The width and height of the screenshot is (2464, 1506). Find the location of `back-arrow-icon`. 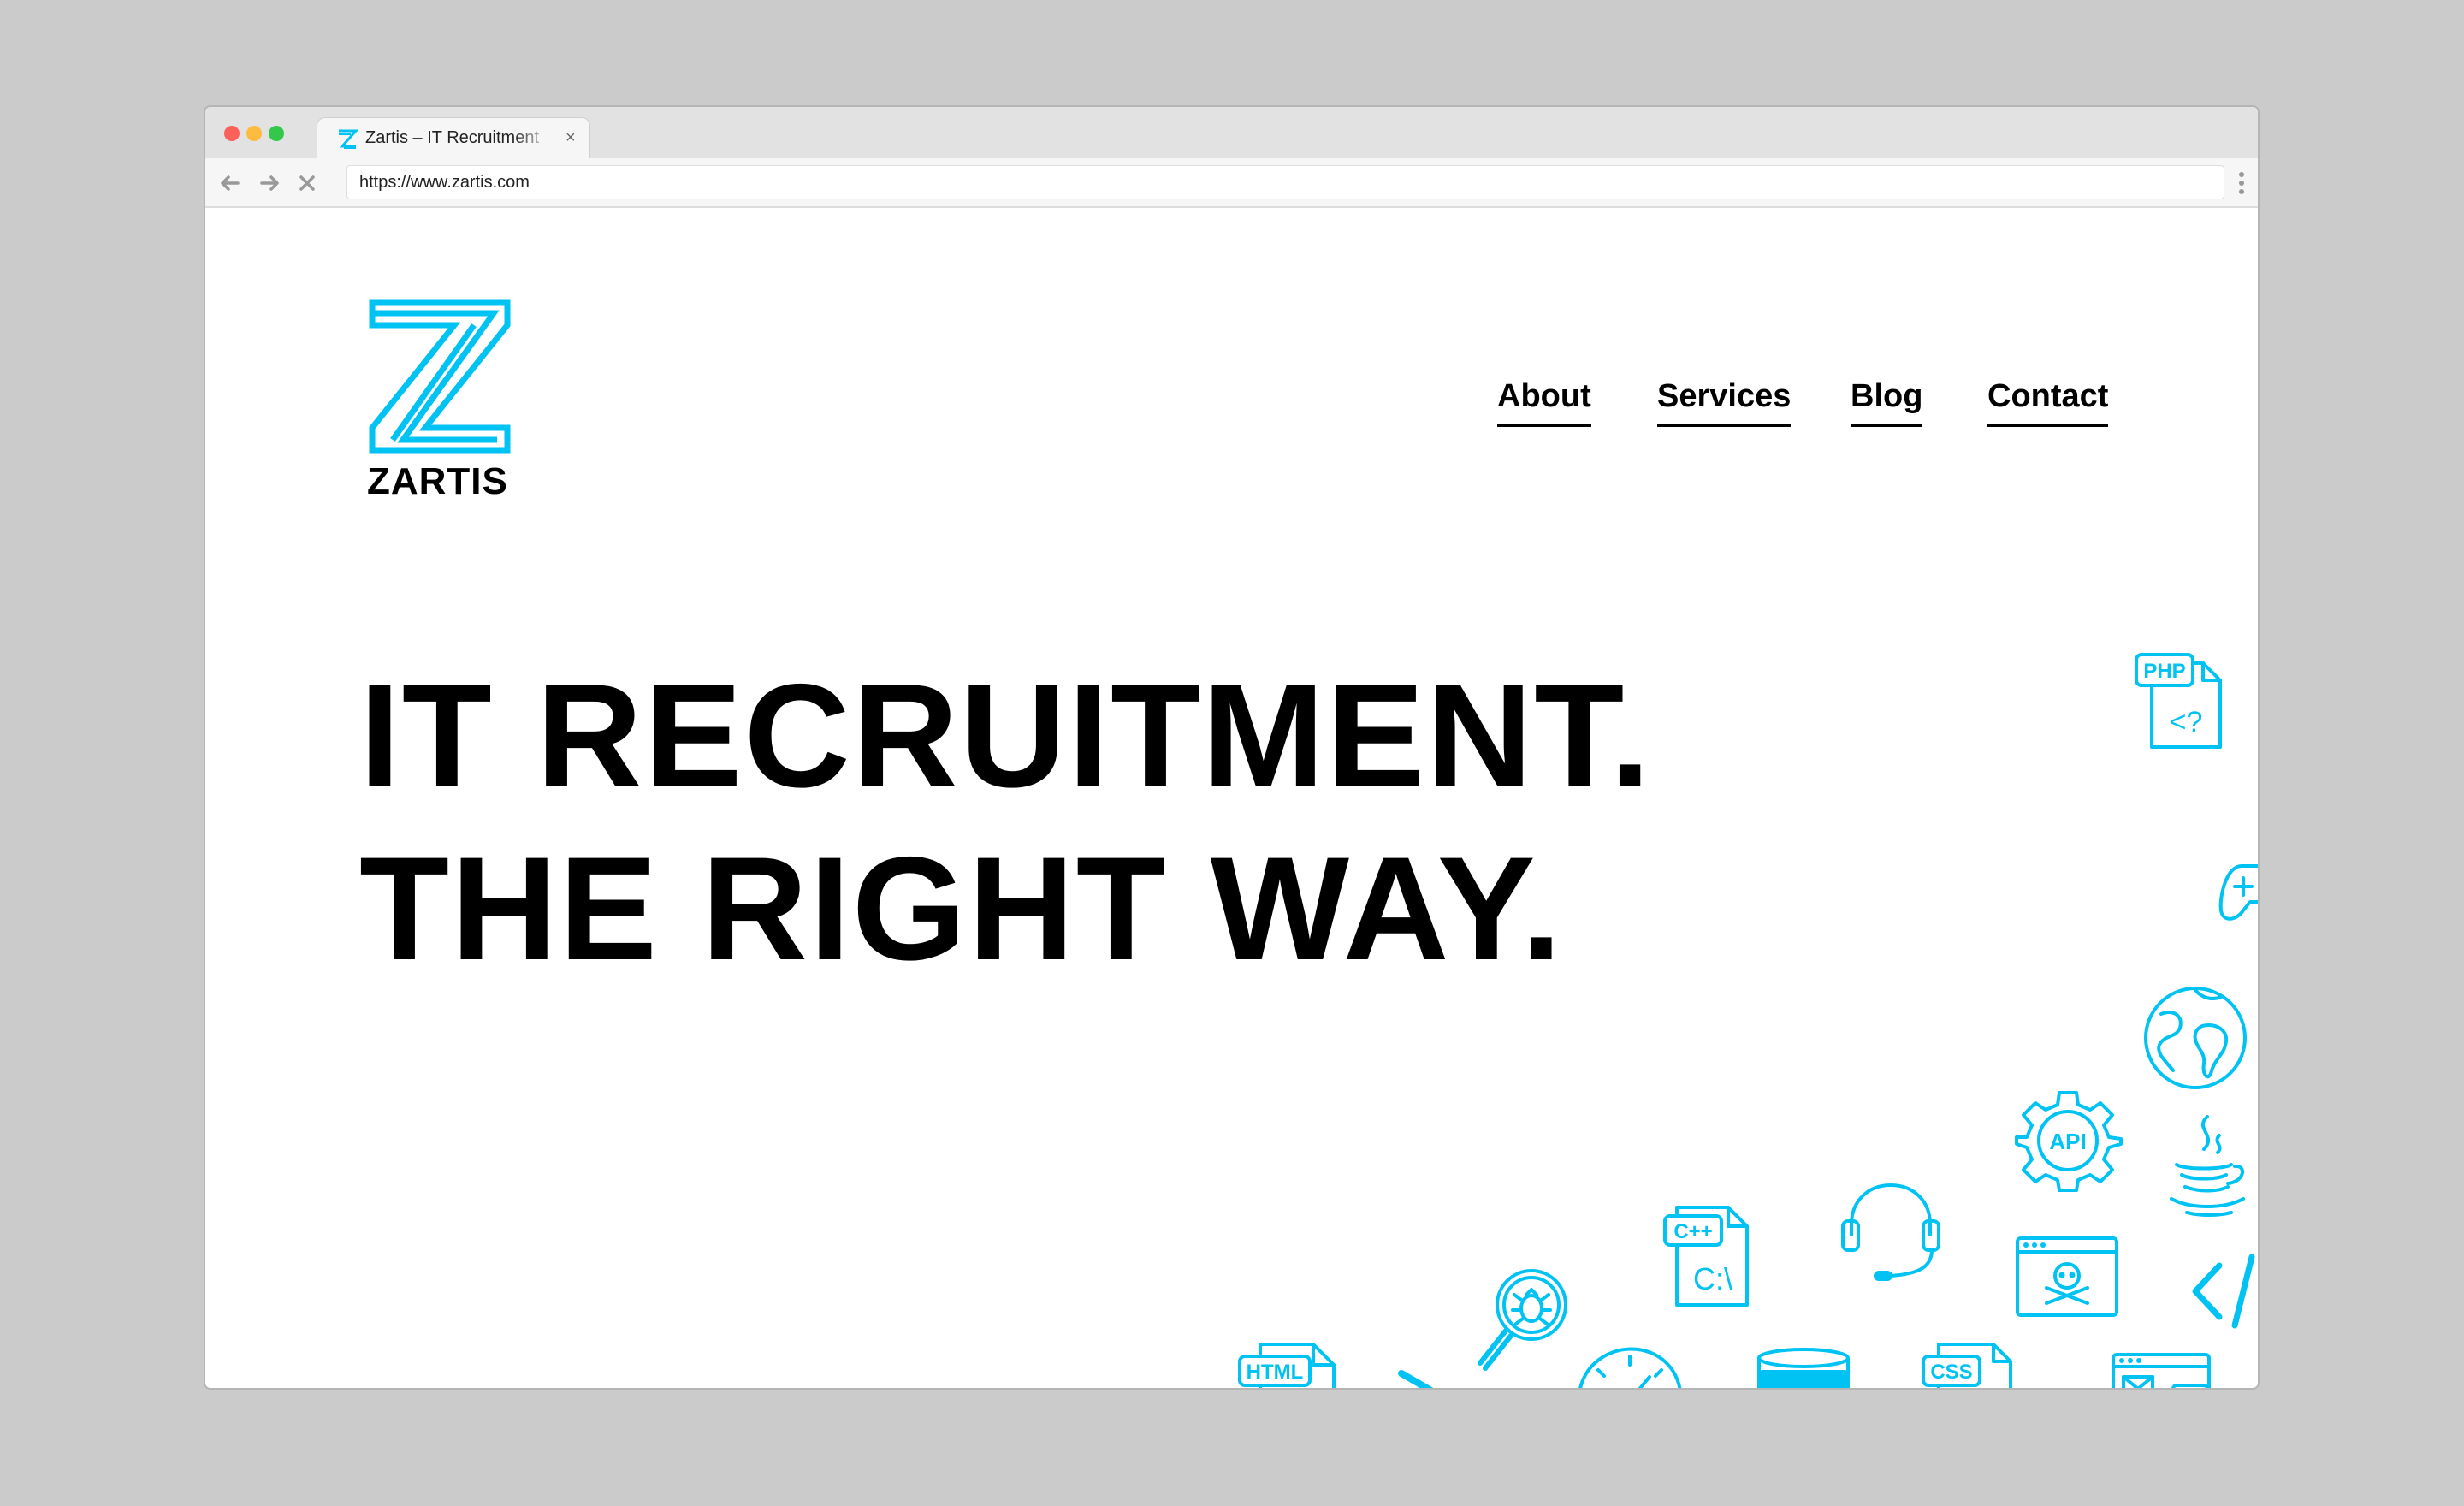

back-arrow-icon is located at coordinates (230, 184).